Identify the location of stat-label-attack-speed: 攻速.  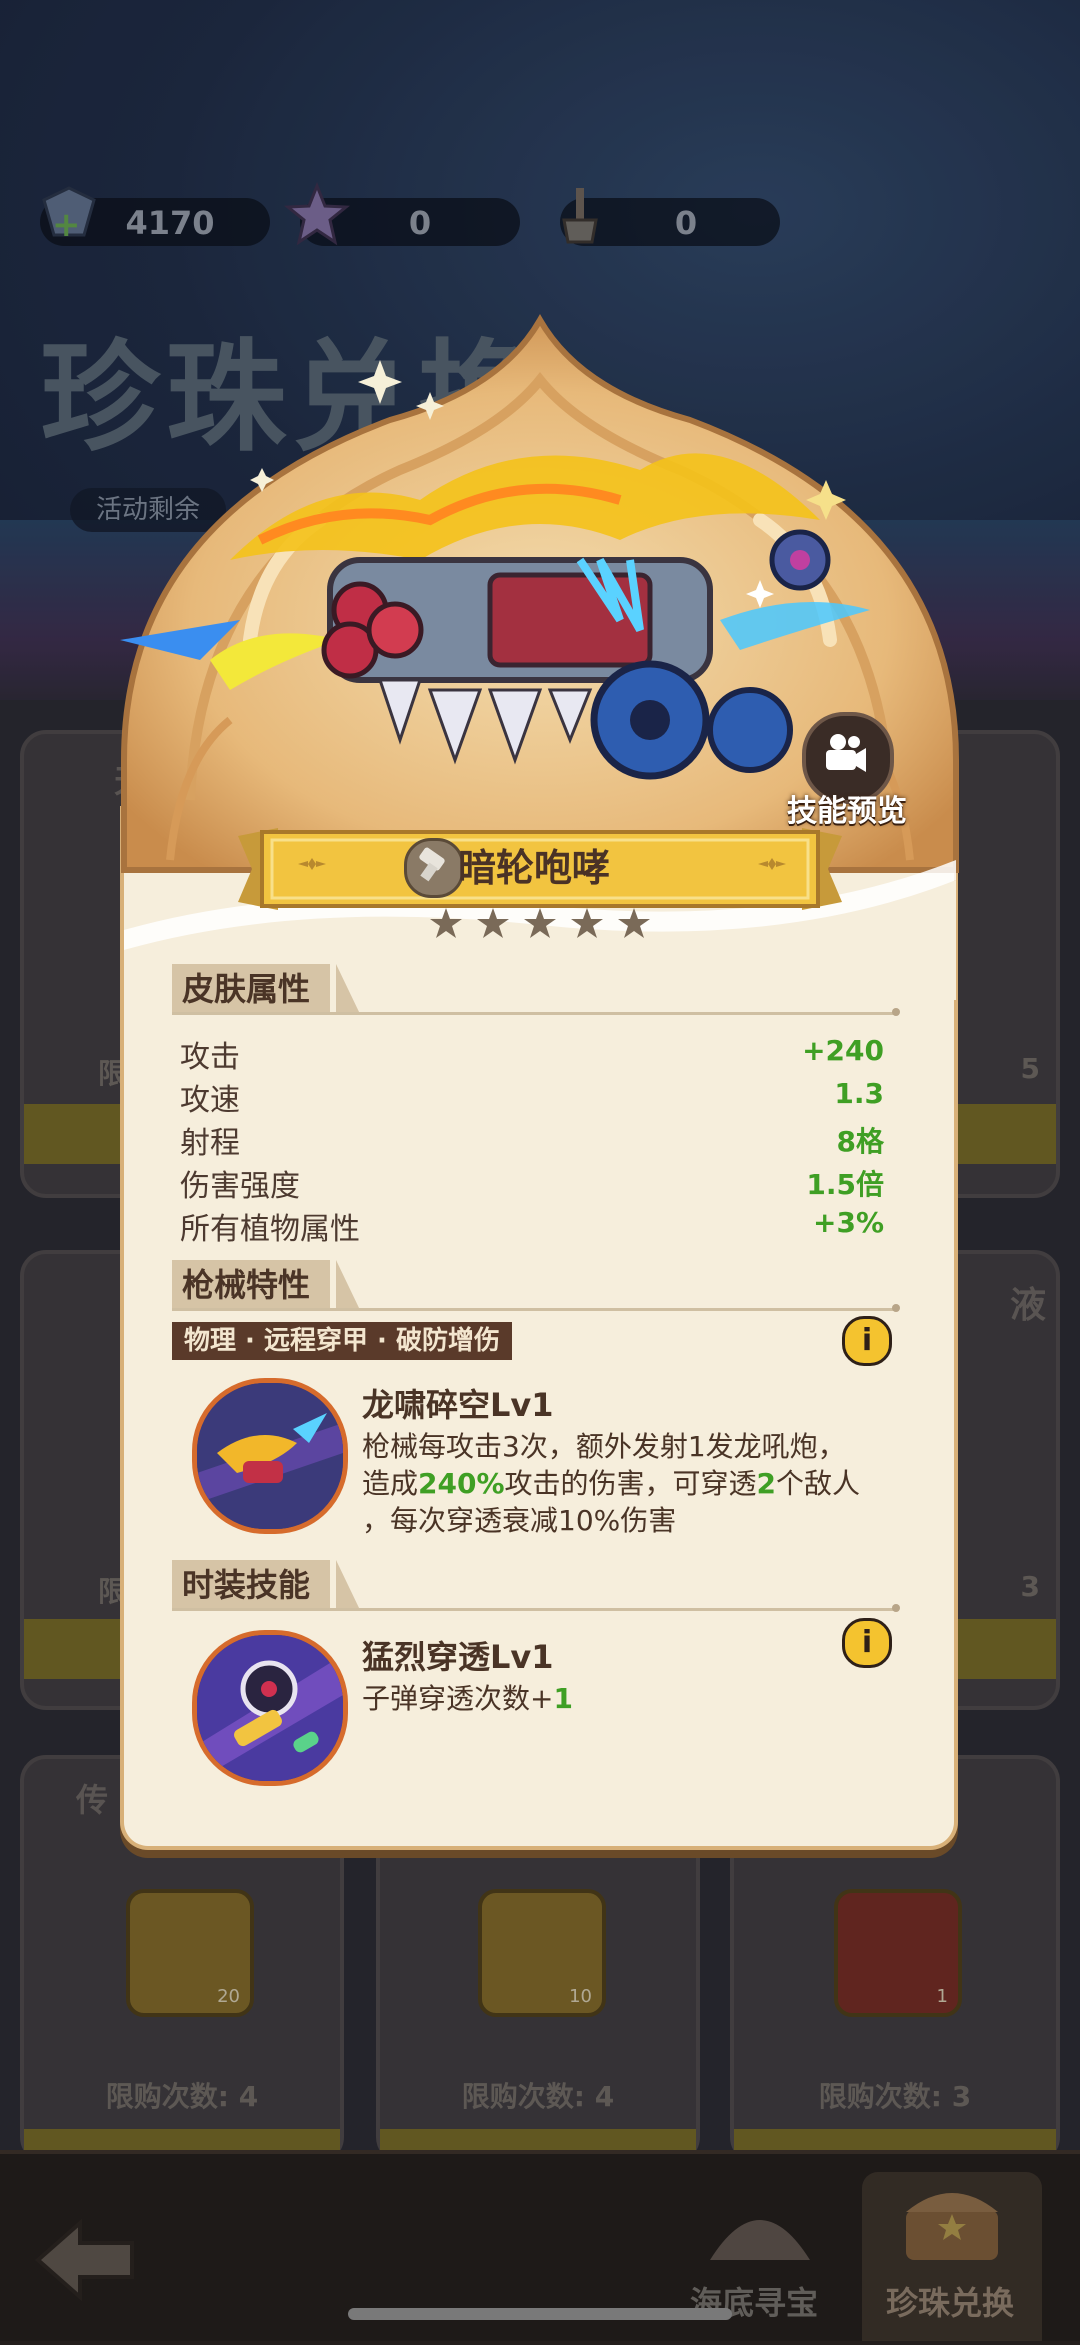
(210, 1100).